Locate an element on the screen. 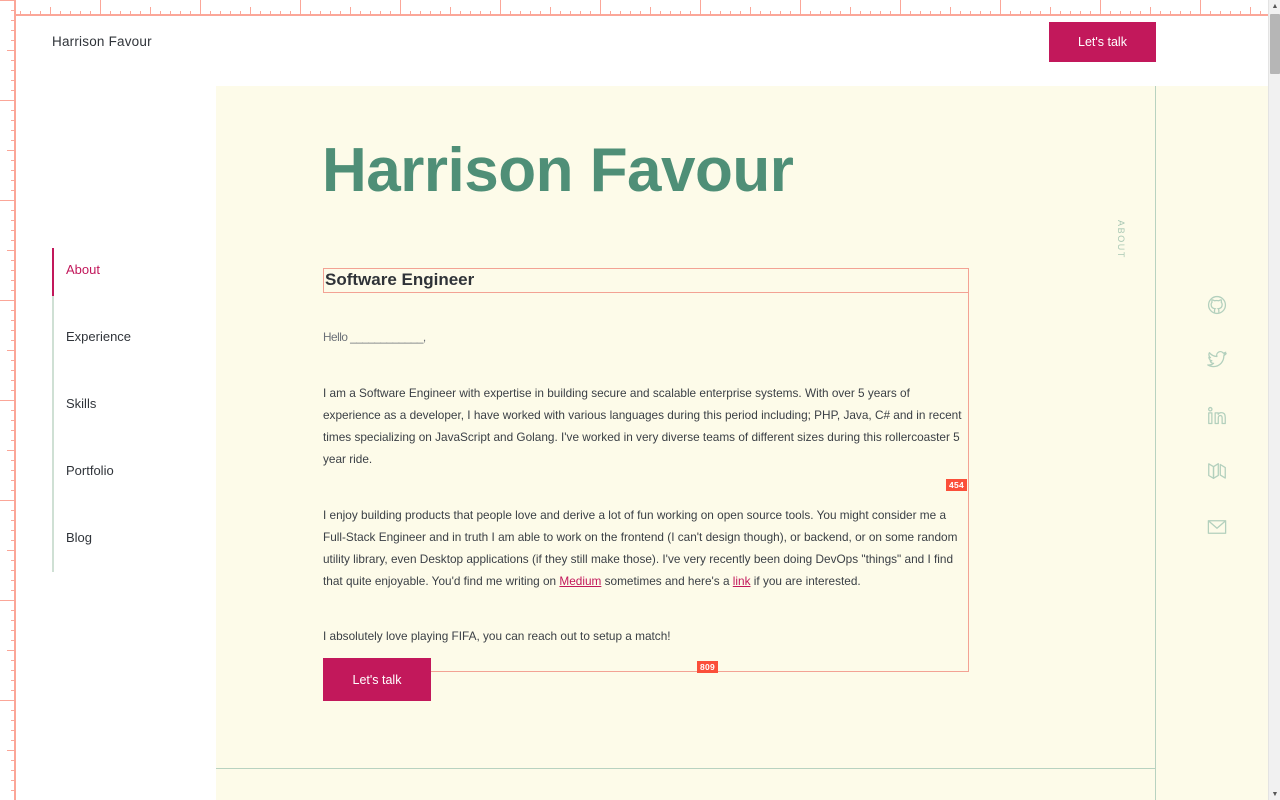 This screenshot has width=1280, height=800. page-title: Harrison Favour is located at coordinates (558, 170).